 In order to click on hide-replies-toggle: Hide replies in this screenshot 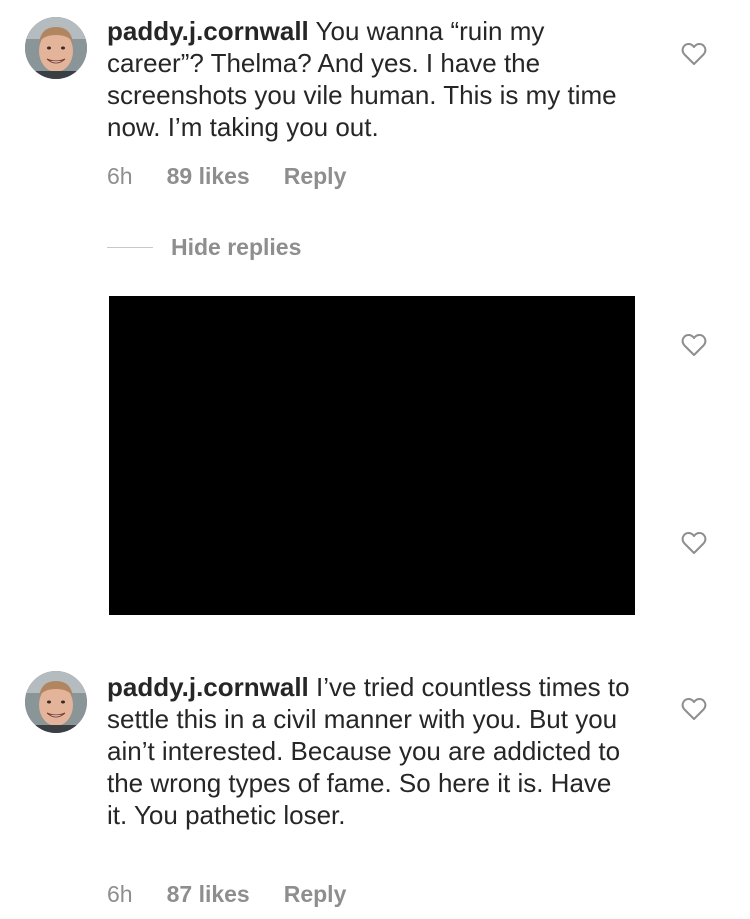, I will do `click(204, 247)`.